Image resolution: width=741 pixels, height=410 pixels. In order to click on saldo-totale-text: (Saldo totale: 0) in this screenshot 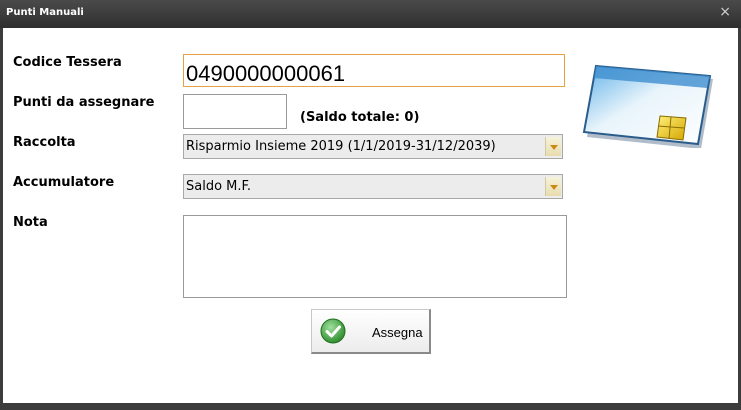, I will do `click(360, 117)`.